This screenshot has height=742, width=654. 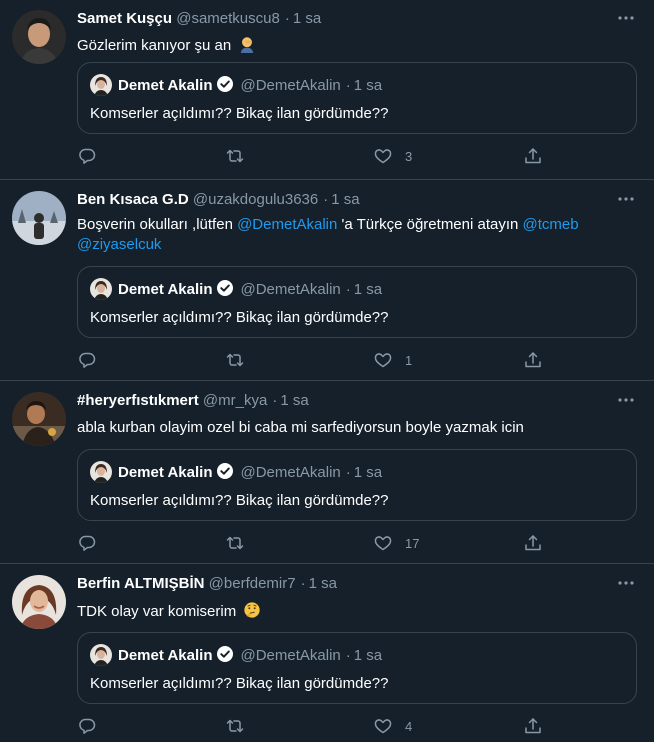 What do you see at coordinates (551, 224) in the screenshot?
I see `mention-link: @tcmeb` at bounding box center [551, 224].